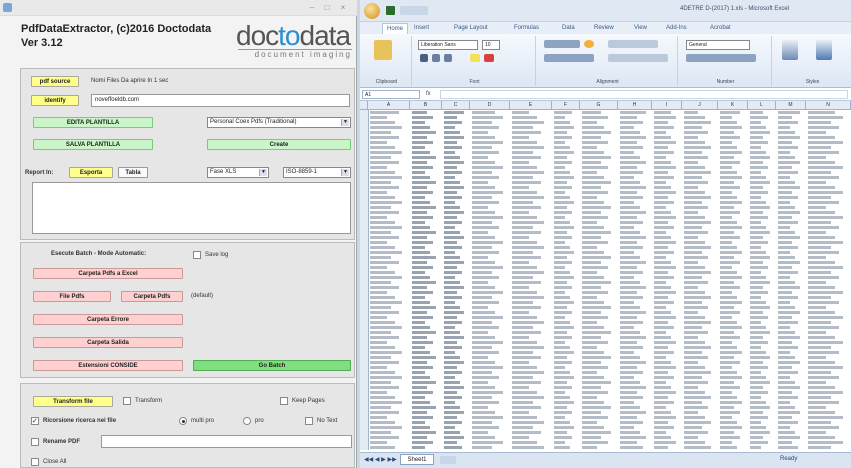 Image resolution: width=851 pixels, height=468 pixels. Describe the element at coordinates (389, 105) in the screenshot. I see `column-header: A` at that location.